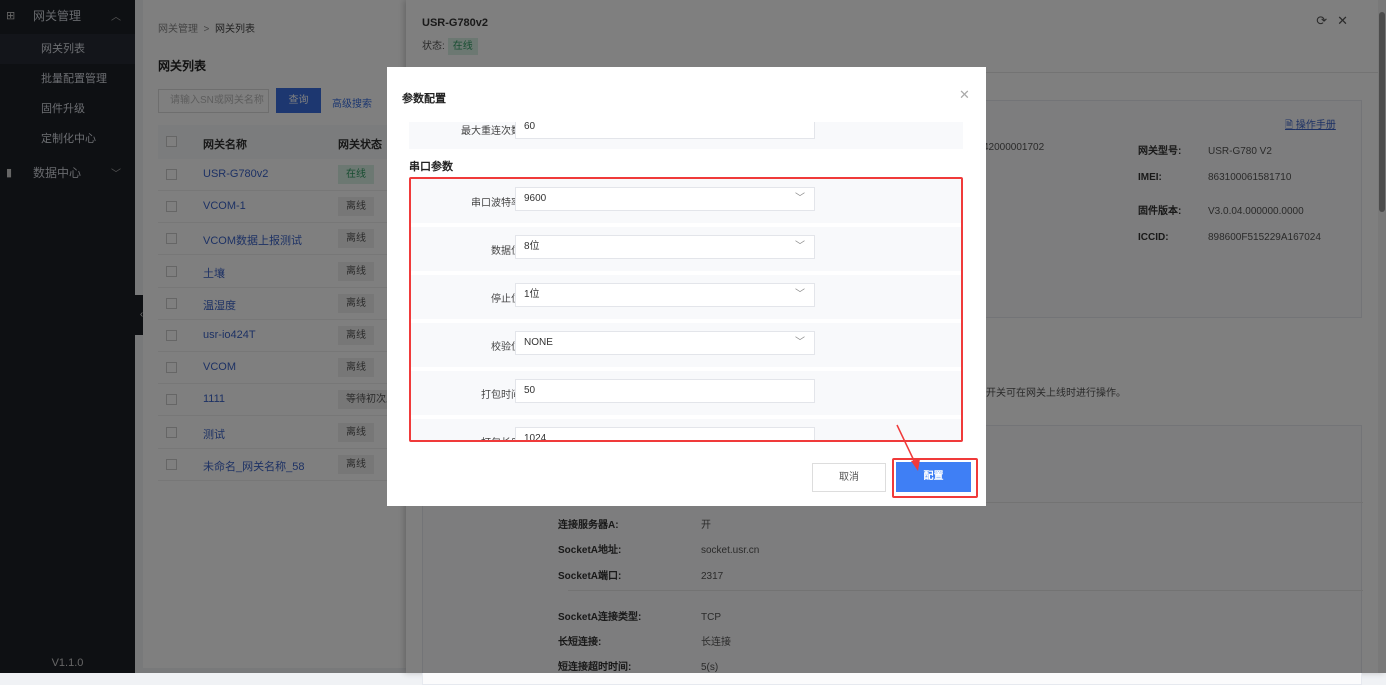 The image size is (1386, 685). What do you see at coordinates (491, 131) in the screenshot?
I see `field-label: 最大重连次数` at bounding box center [491, 131].